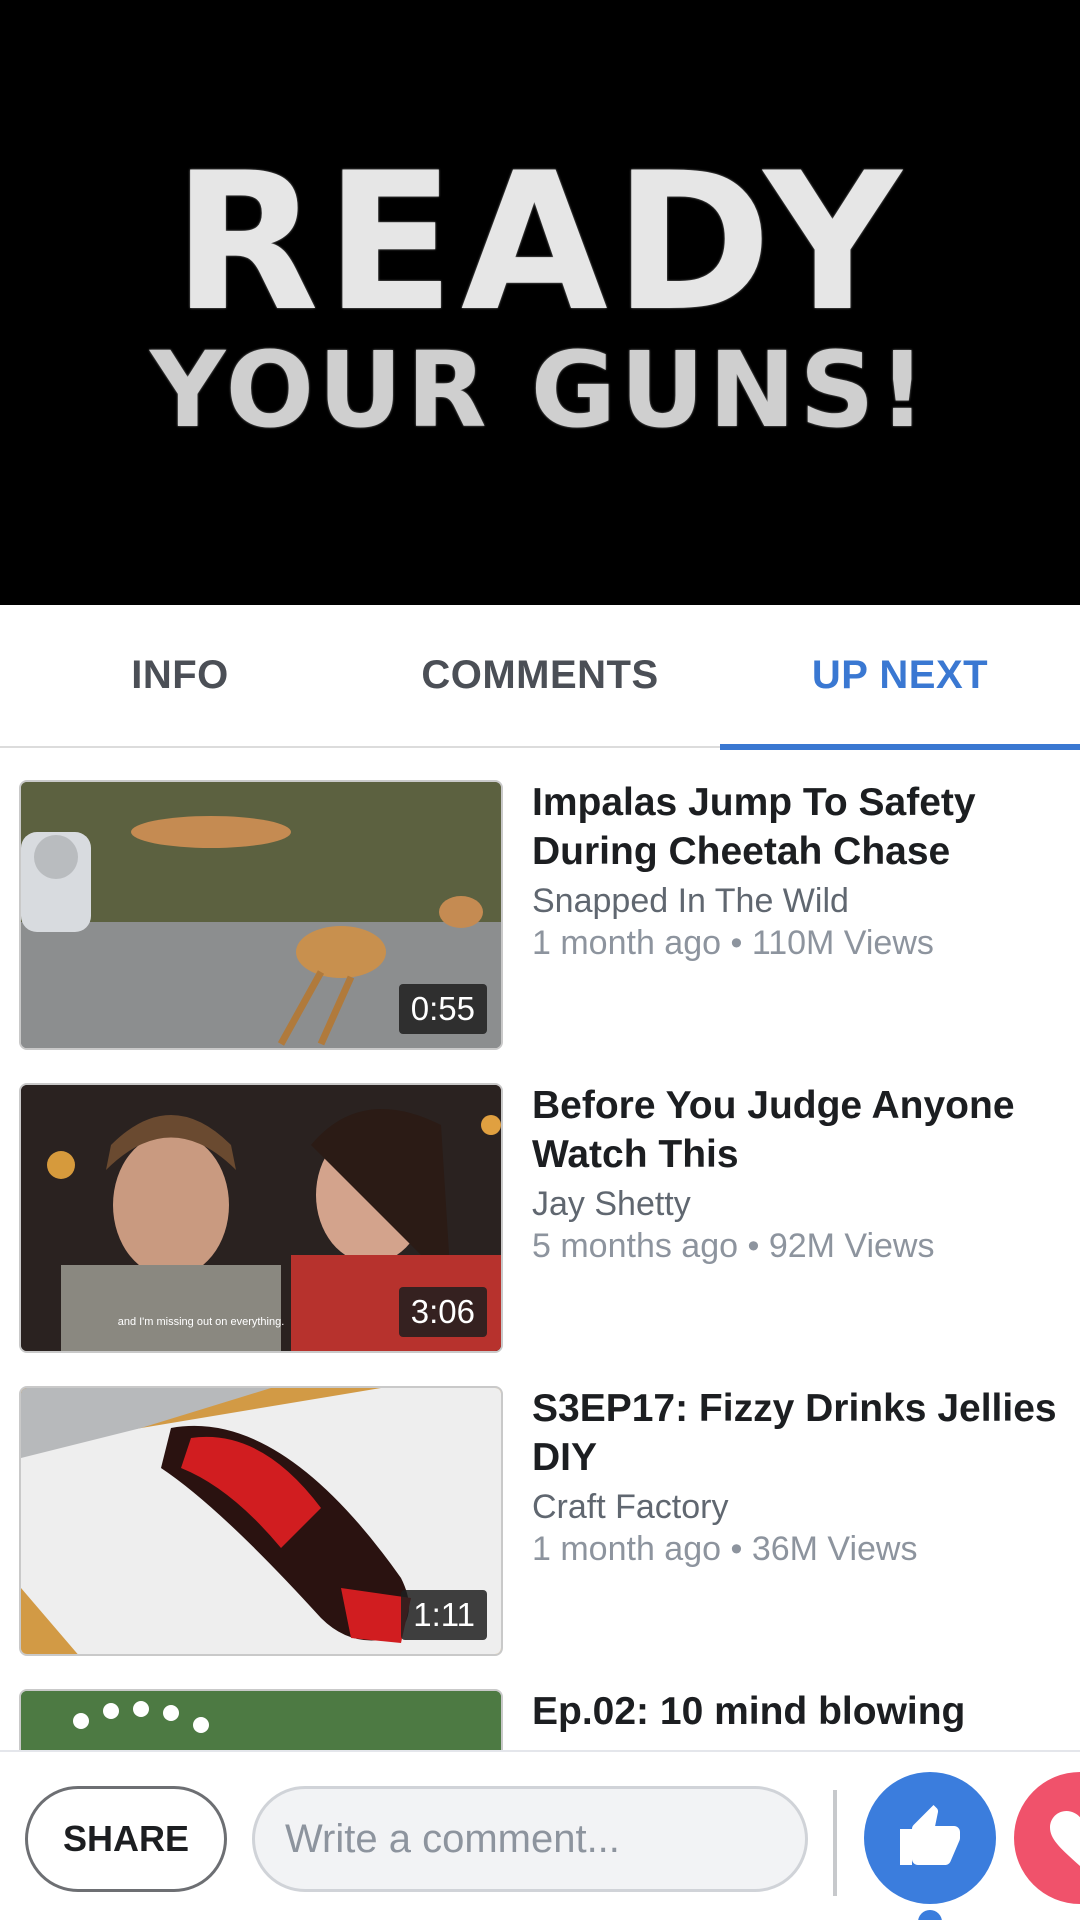  What do you see at coordinates (930, 1835) in the screenshot?
I see `thumbs-up-icon` at bounding box center [930, 1835].